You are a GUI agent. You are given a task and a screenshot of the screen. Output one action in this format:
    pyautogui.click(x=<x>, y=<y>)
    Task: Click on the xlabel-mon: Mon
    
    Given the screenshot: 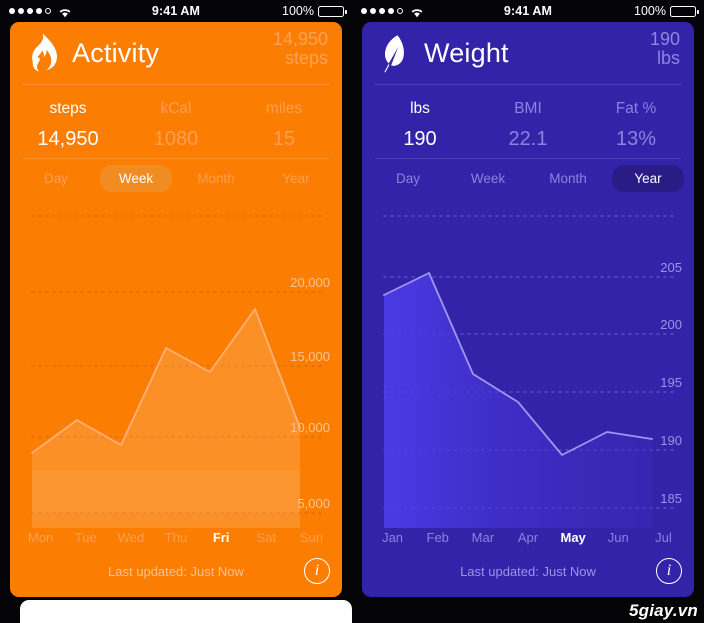 What is the action you would take?
    pyautogui.click(x=40, y=537)
    